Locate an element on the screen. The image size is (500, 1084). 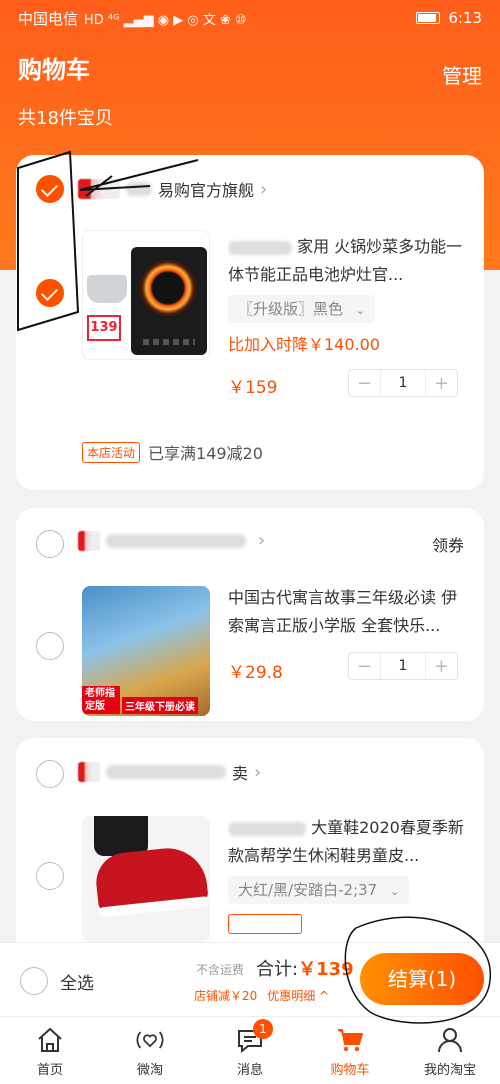
tab-cart: 购物车 is located at coordinates (350, 1050).